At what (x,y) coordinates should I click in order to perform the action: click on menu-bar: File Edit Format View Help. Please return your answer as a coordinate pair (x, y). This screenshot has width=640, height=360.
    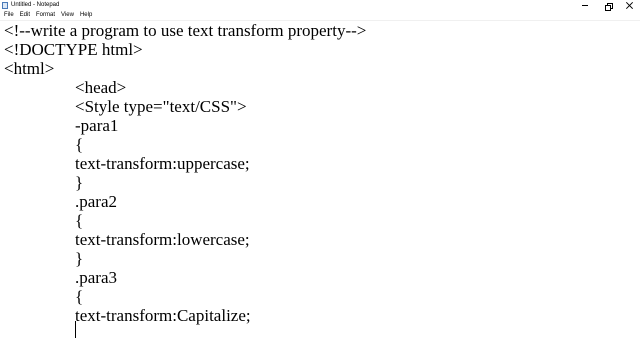
    Looking at the image, I should click on (320, 15).